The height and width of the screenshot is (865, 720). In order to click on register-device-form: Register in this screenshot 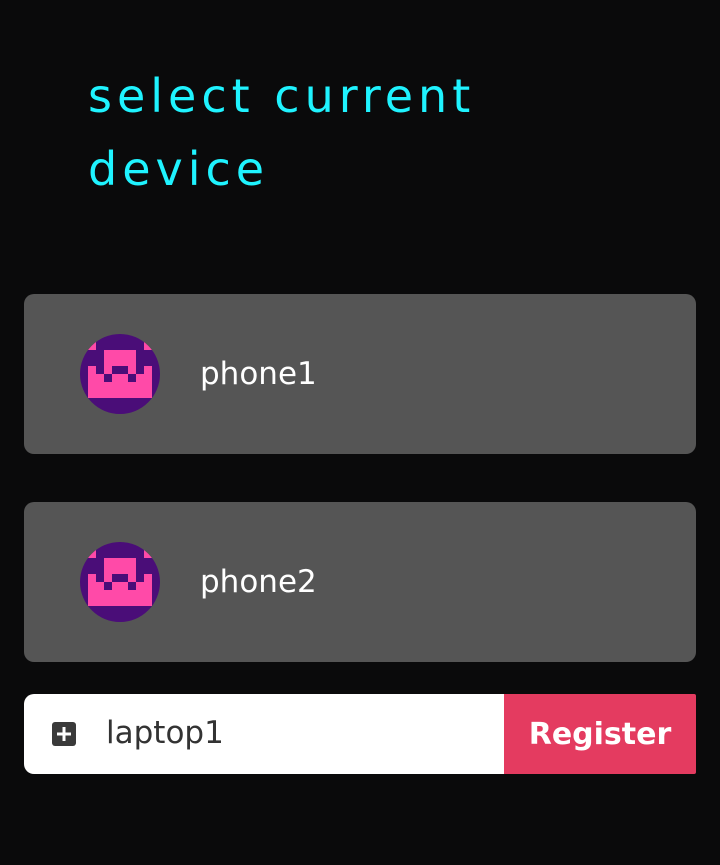, I will do `click(360, 734)`.